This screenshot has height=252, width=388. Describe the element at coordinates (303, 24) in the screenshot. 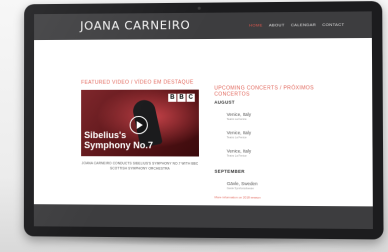

I see `nav-calendar: CALENDAR` at that location.